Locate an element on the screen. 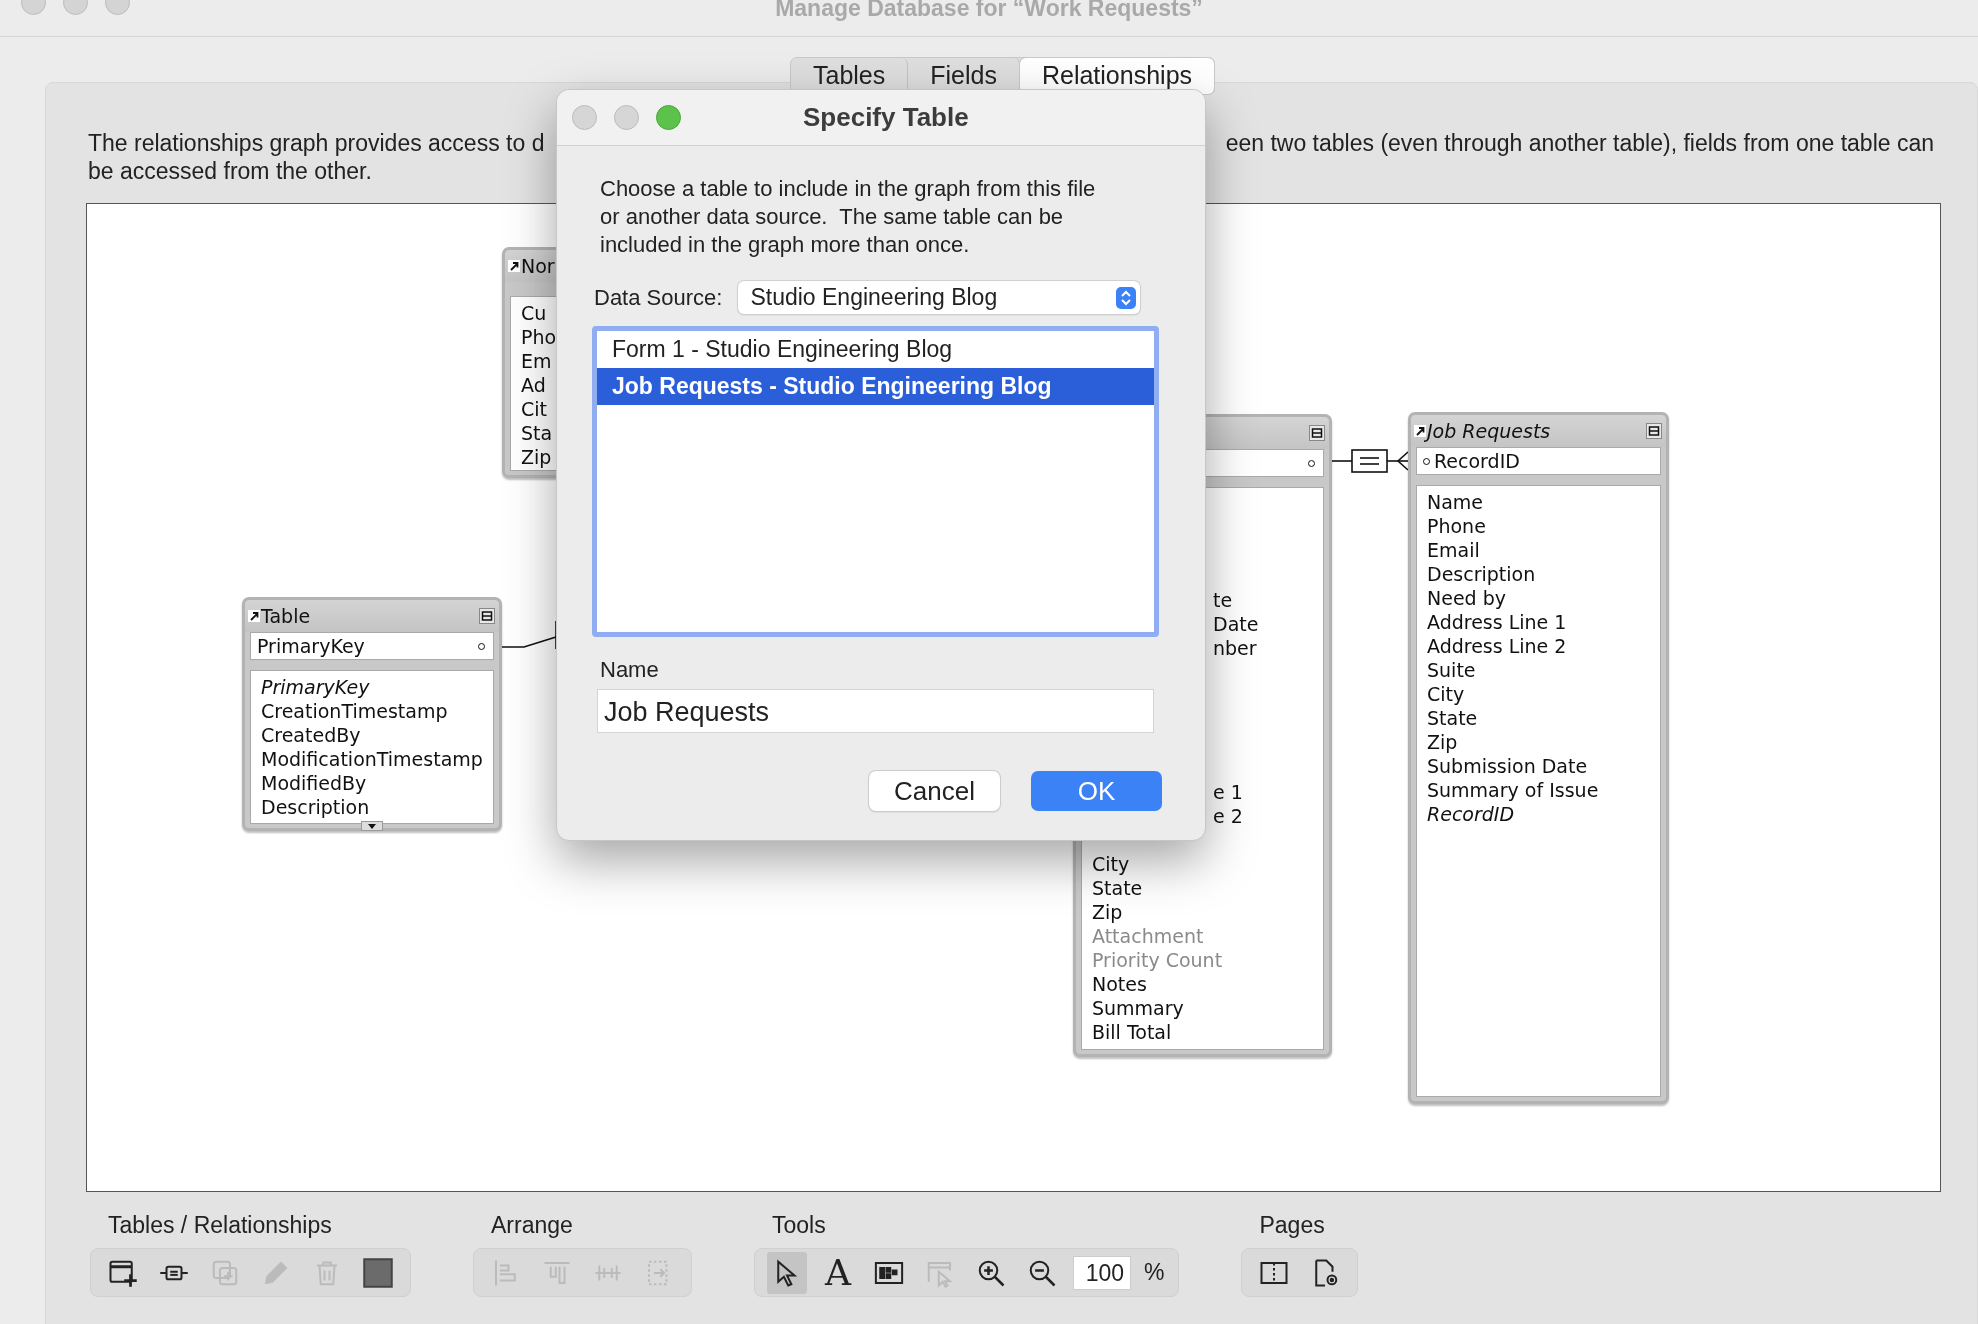  field-name: Phone is located at coordinates (1456, 526).